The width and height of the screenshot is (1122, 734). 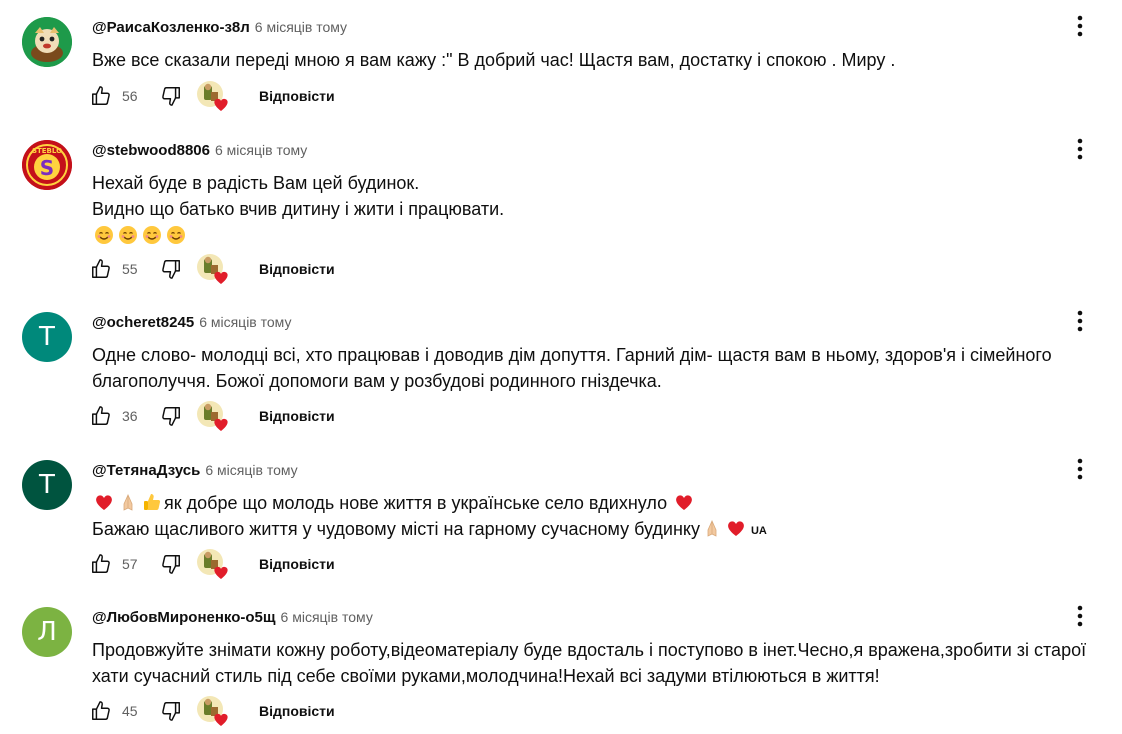 What do you see at coordinates (184, 617) in the screenshot?
I see `comment-author: @ЛюбовМироненко-о5щ` at bounding box center [184, 617].